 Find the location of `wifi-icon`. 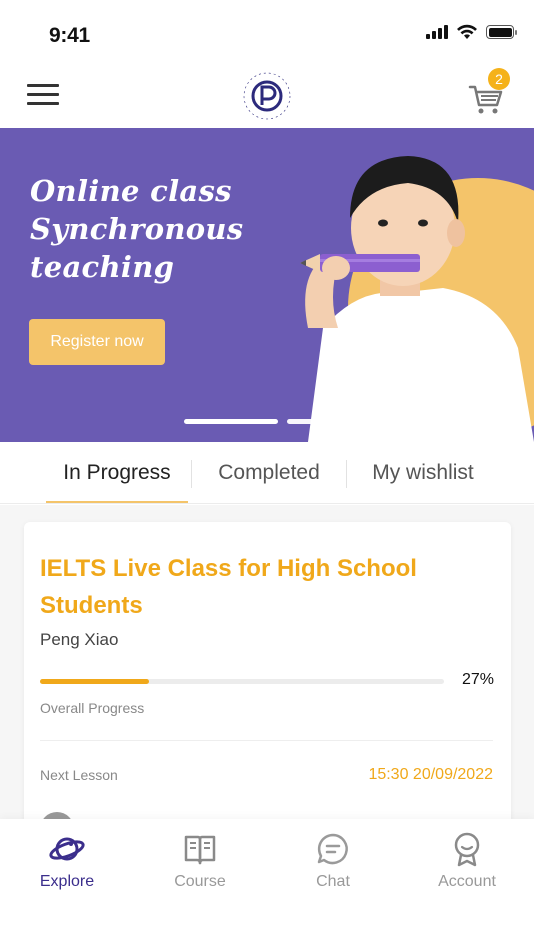

wifi-icon is located at coordinates (467, 31).